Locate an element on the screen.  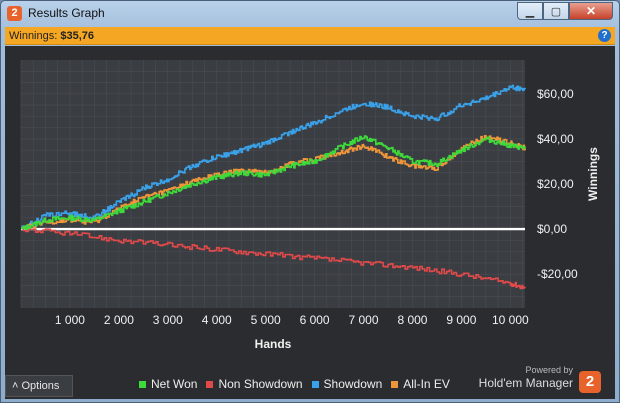
help-icon: ? is located at coordinates (604, 35).